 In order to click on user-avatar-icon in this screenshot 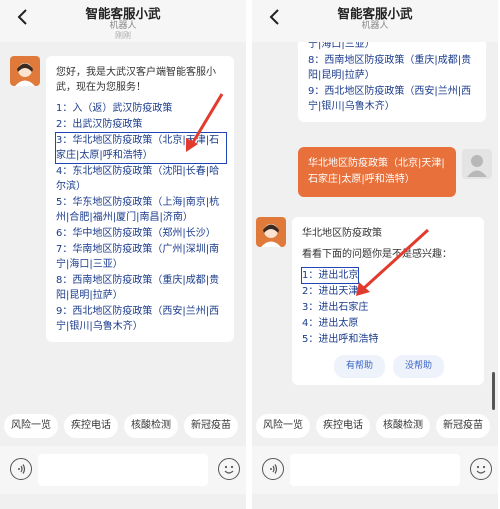, I will do `click(477, 164)`.